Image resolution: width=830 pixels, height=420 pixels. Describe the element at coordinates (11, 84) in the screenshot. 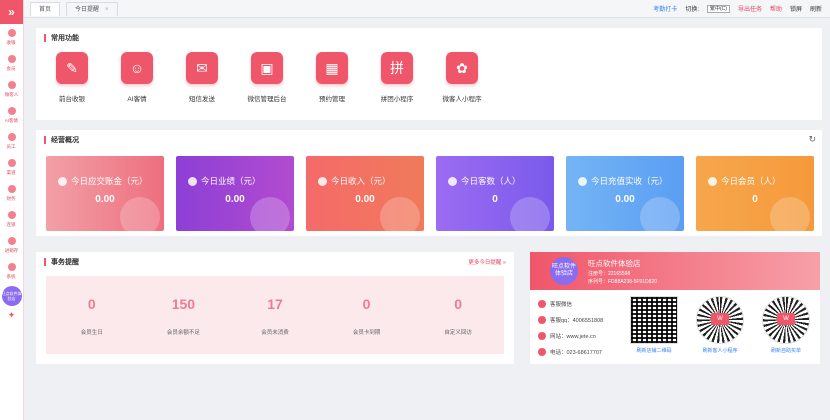

I see `guest-nav-icon` at that location.